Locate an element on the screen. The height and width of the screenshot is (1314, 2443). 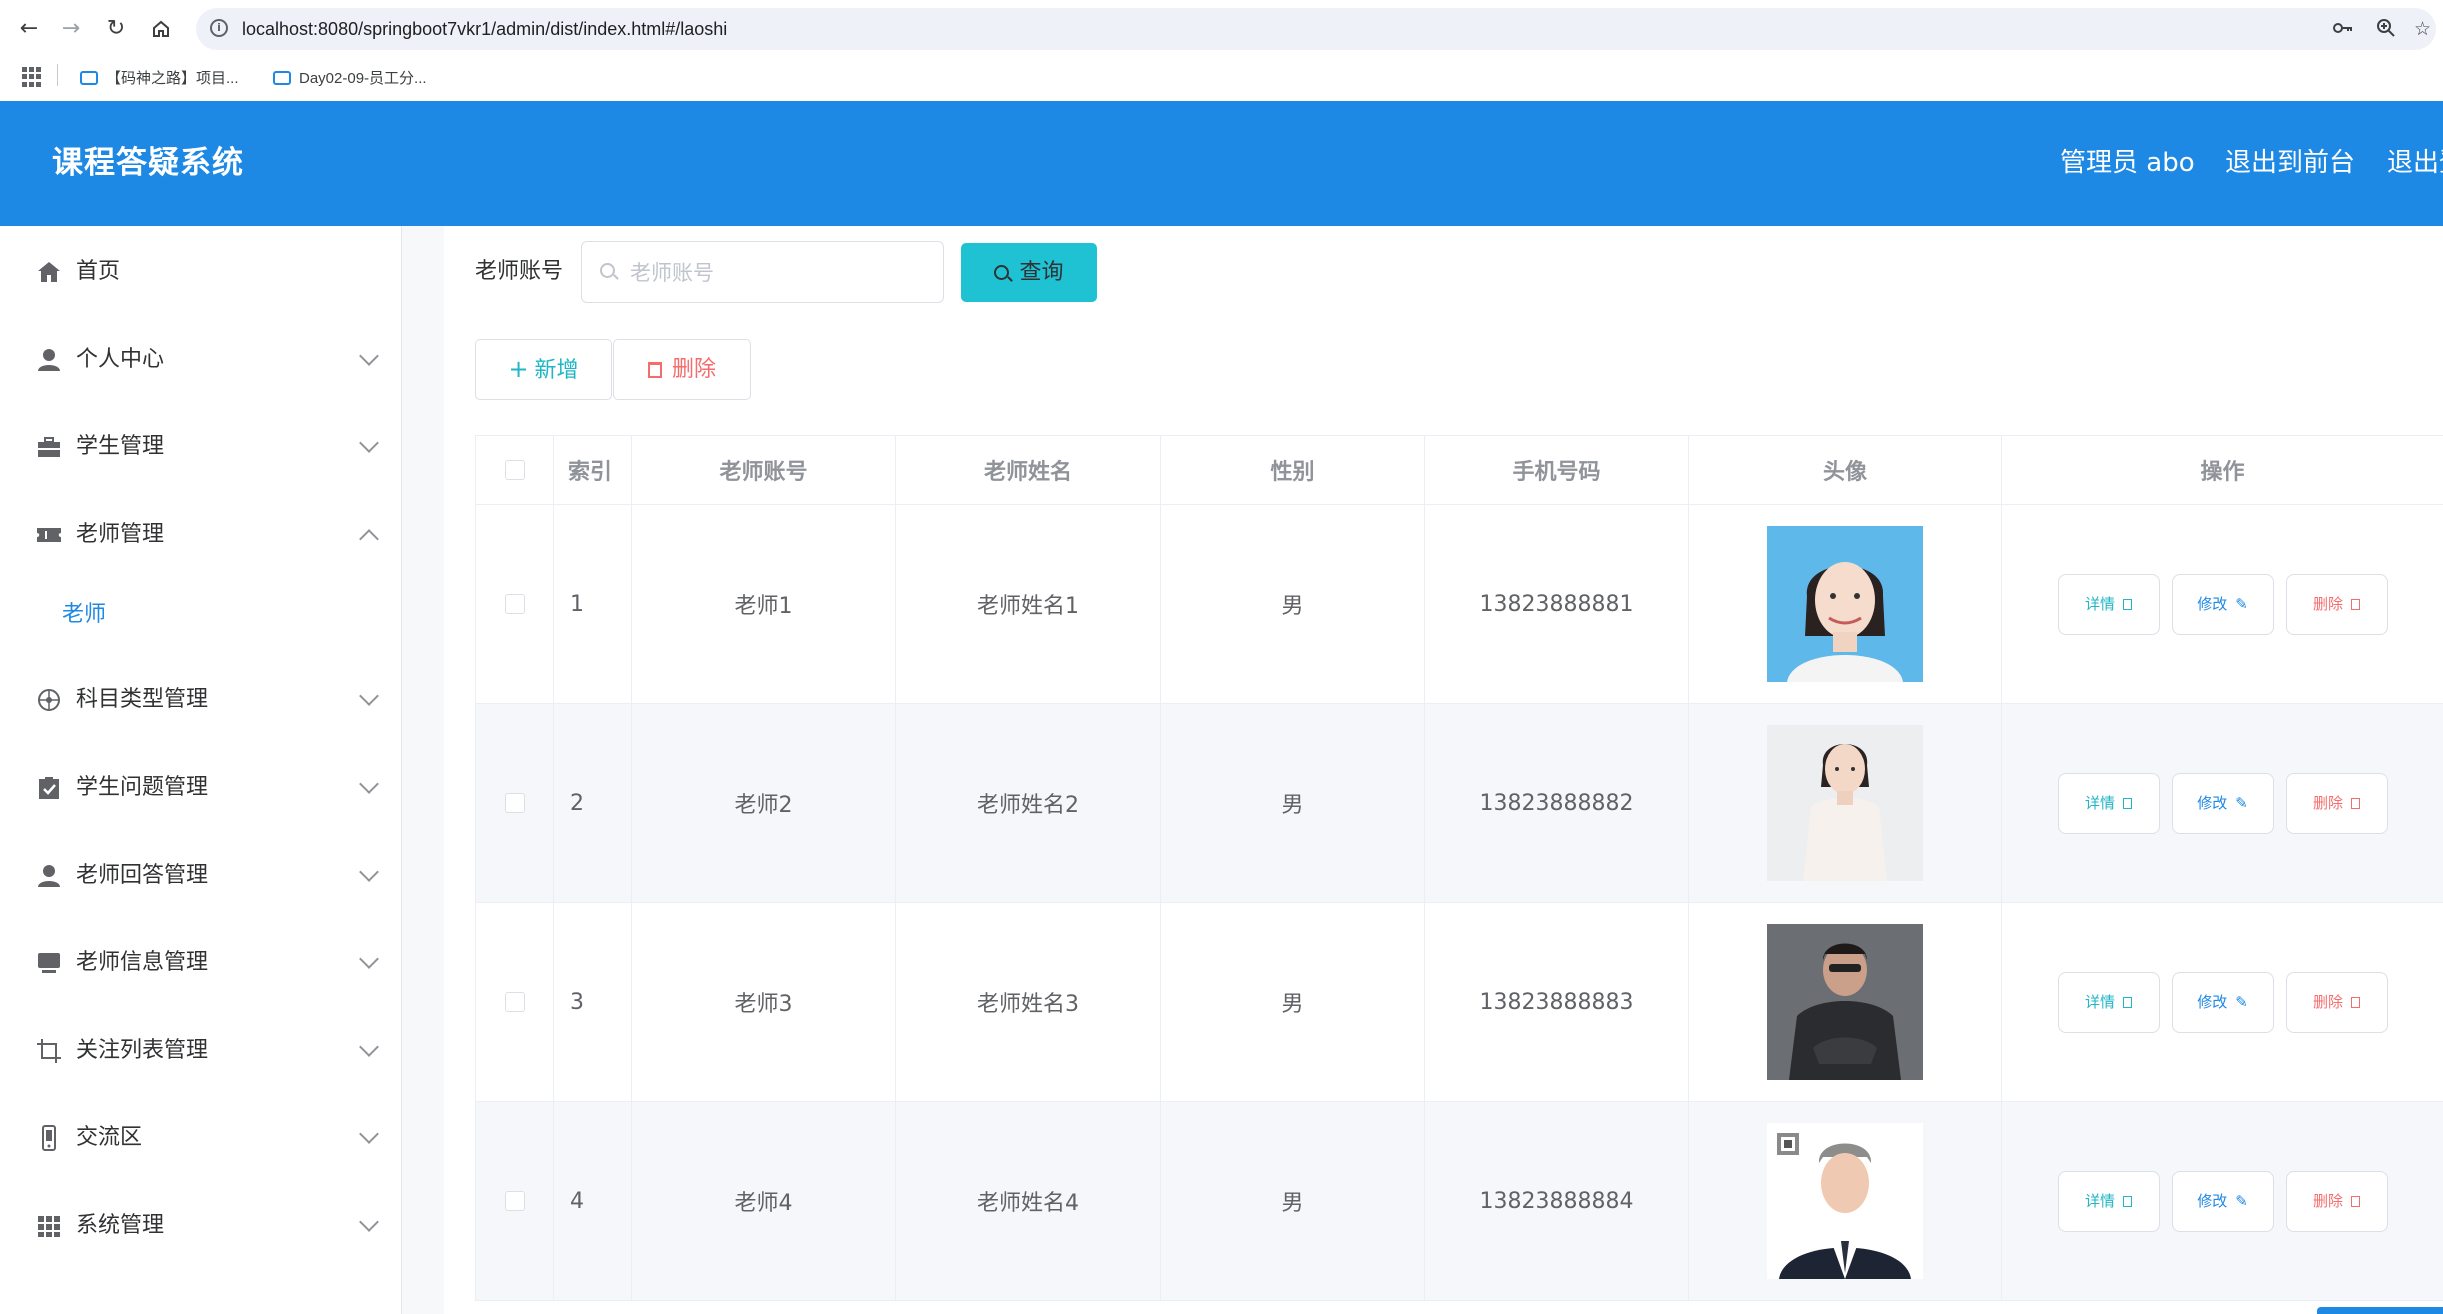
app-header: 课程答疑系统 管理员 abo 退出到前台 退出登录 is located at coordinates (1221, 163).